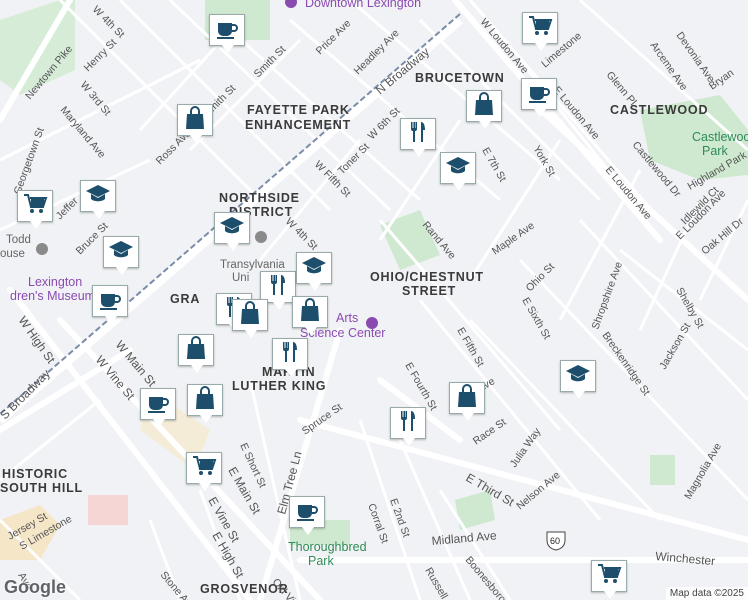 This screenshot has width=748, height=600. Describe the element at coordinates (493, 165) in the screenshot. I see `svg-text: E 7th St` at that location.